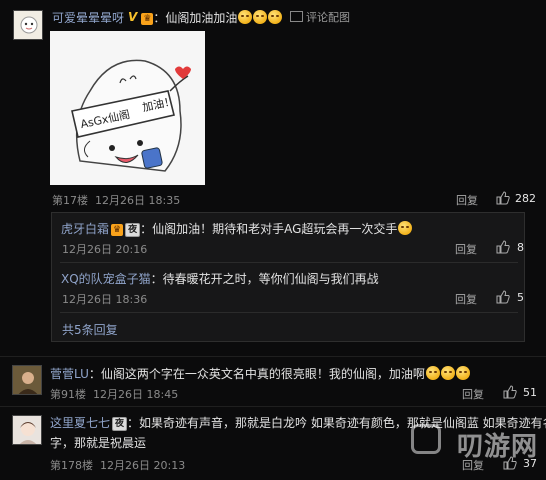 The height and width of the screenshot is (480, 546). What do you see at coordinates (530, 463) in the screenshot?
I see `like-count: 37` at bounding box center [530, 463].